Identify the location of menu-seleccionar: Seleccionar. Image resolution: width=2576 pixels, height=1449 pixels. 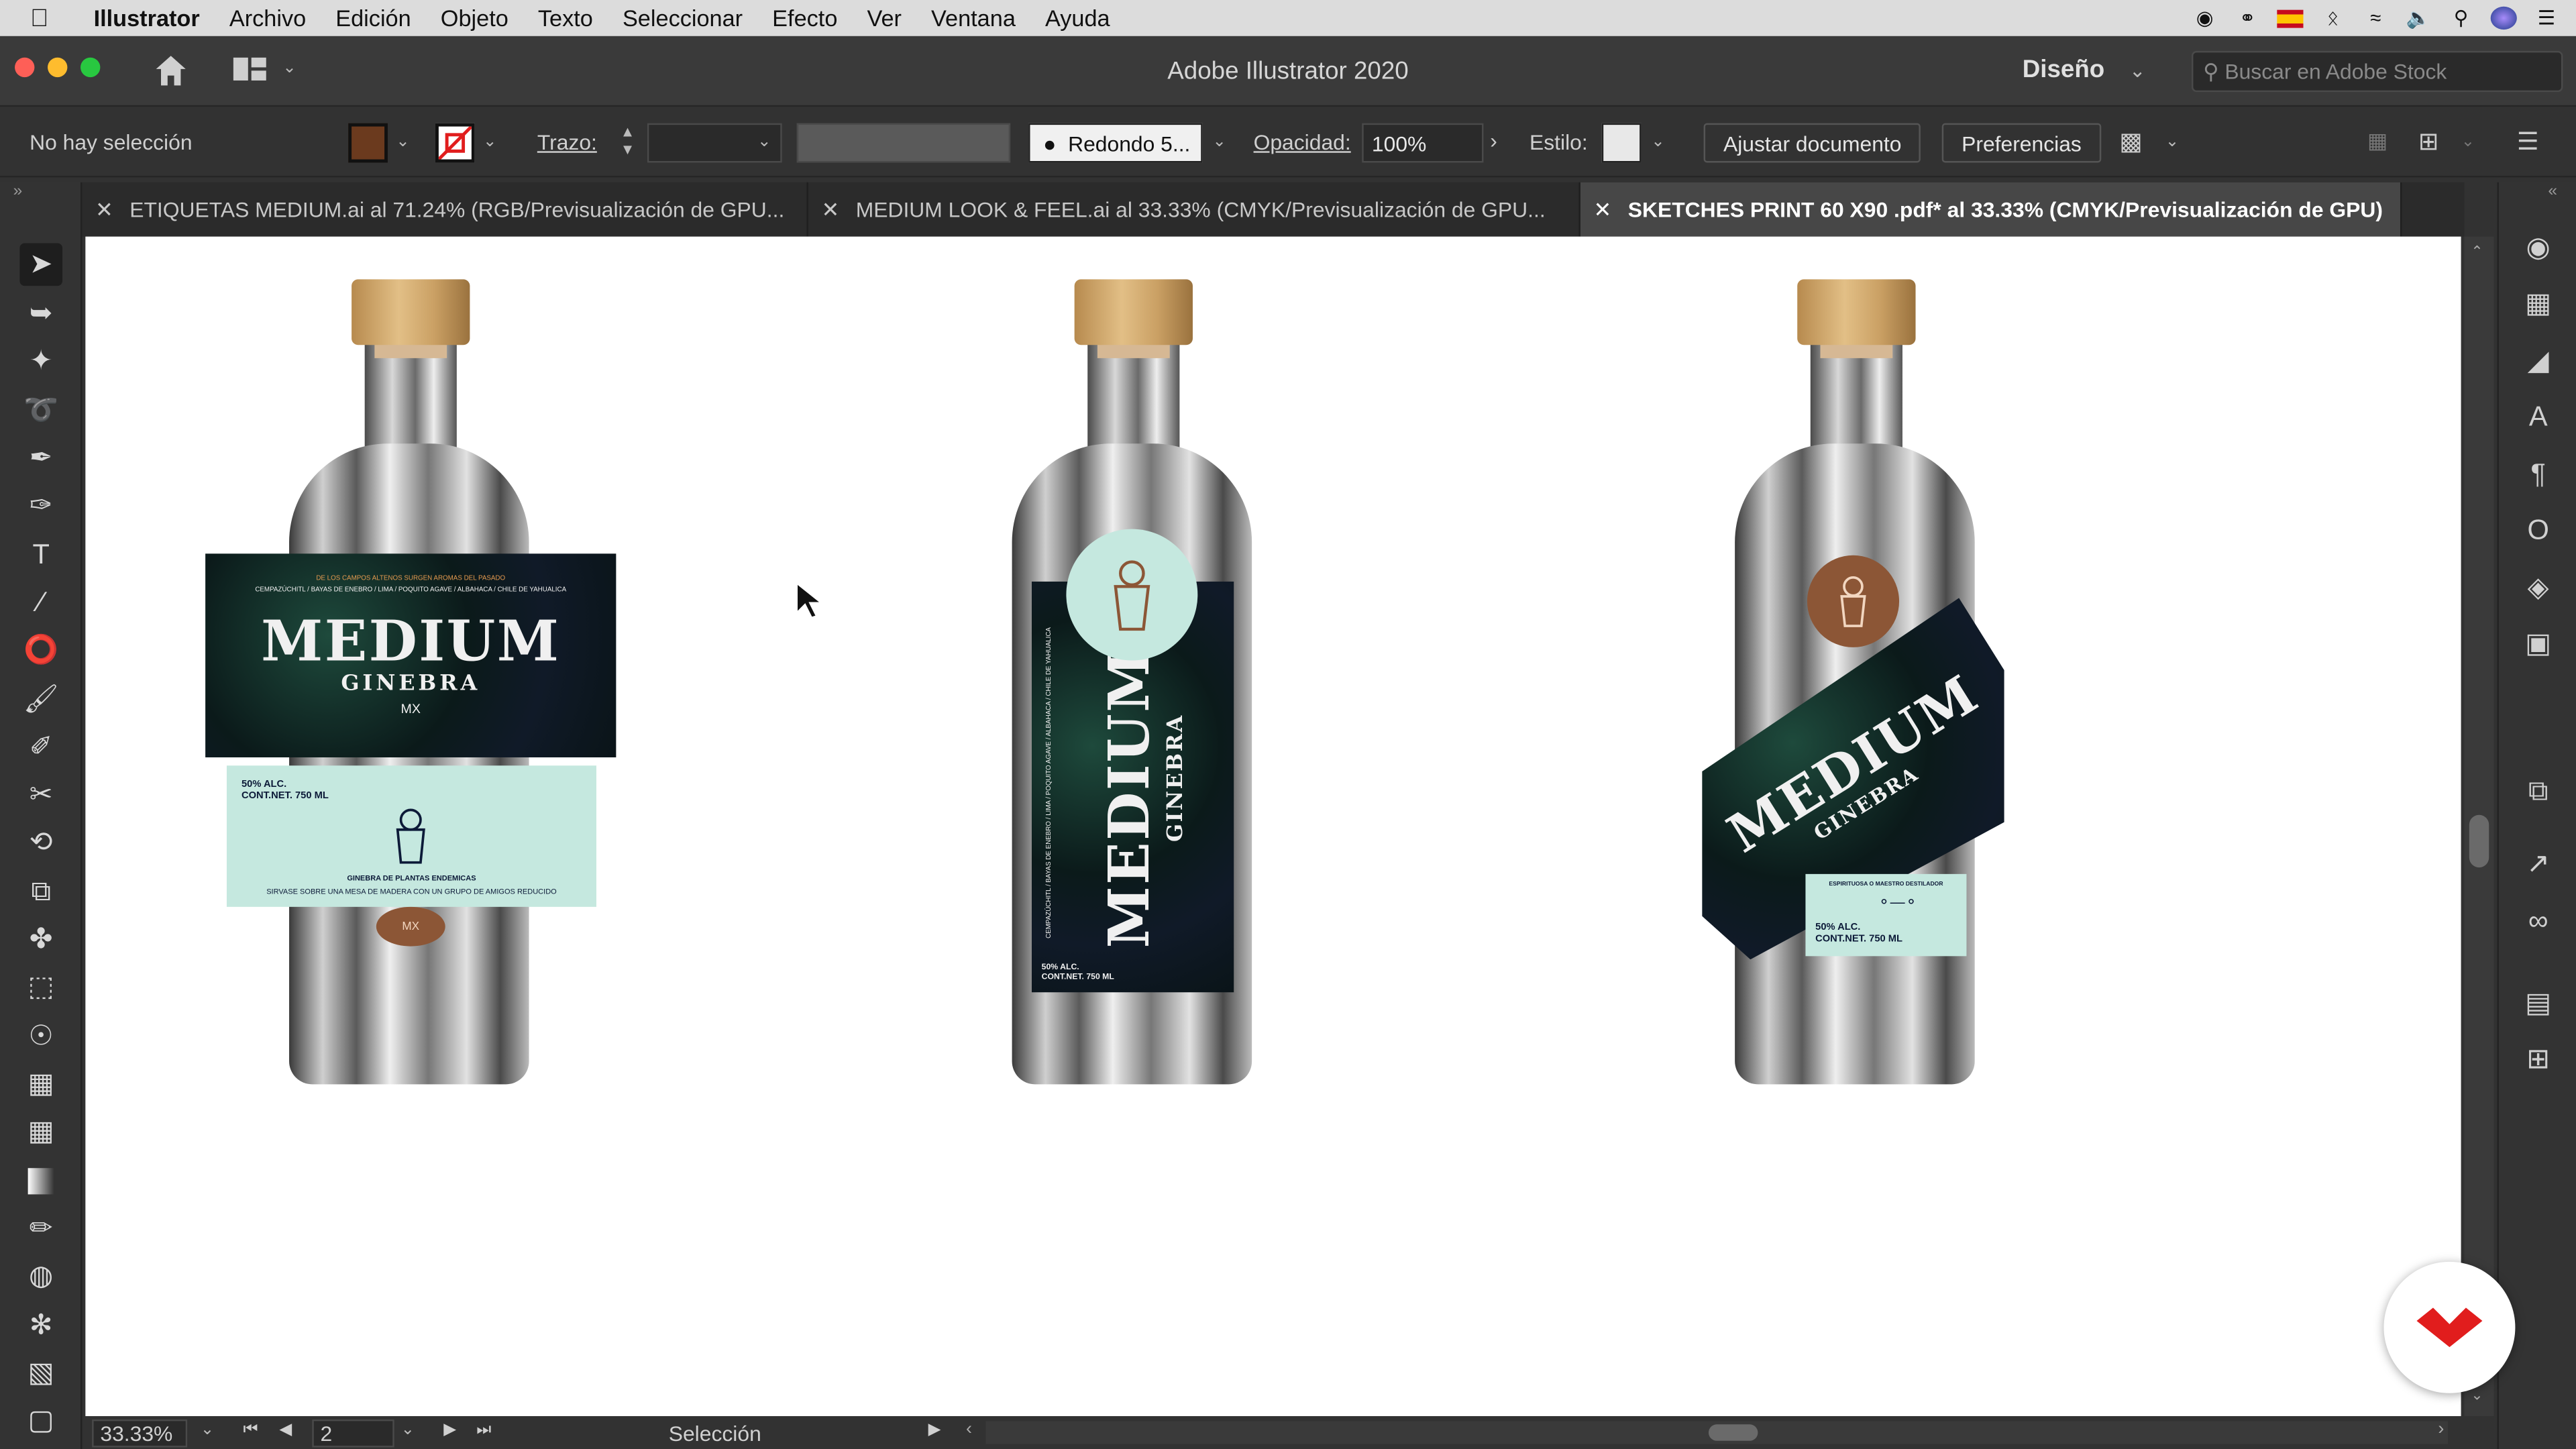
(682, 18).